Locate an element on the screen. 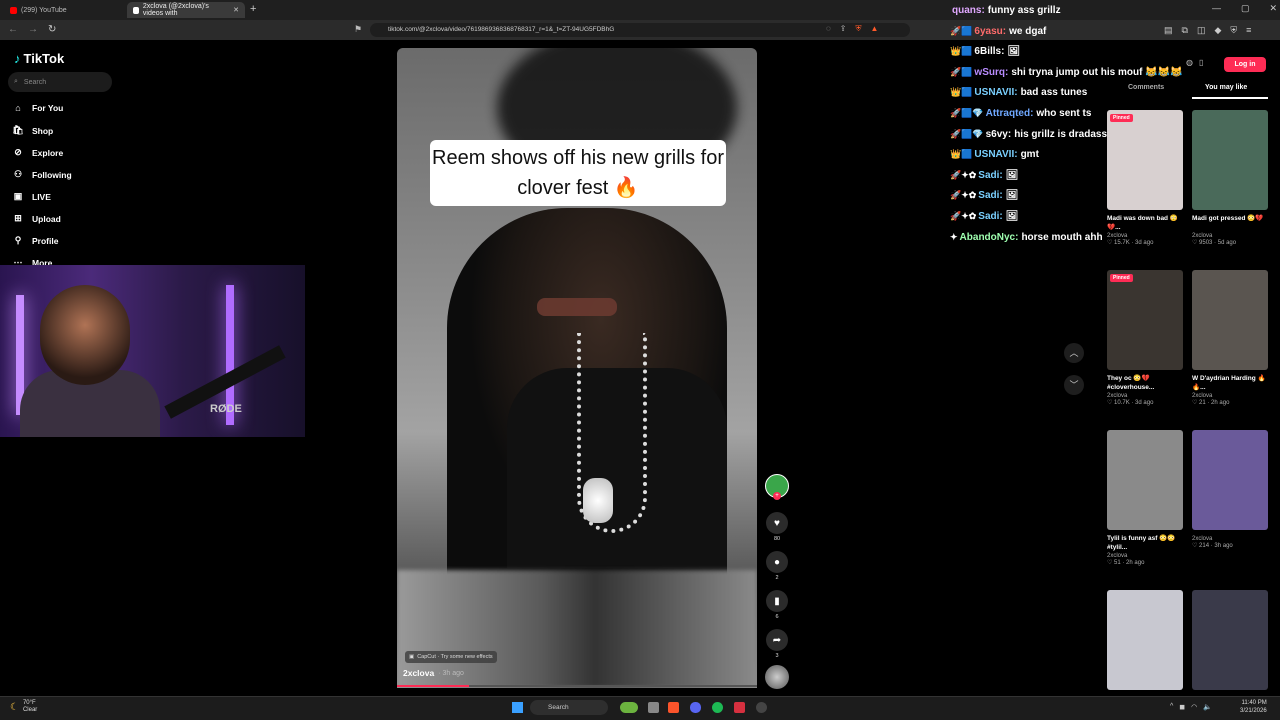 Image resolution: width=1280 pixels, height=720 pixels. search-input: ⌕ Search is located at coordinates (60, 82).